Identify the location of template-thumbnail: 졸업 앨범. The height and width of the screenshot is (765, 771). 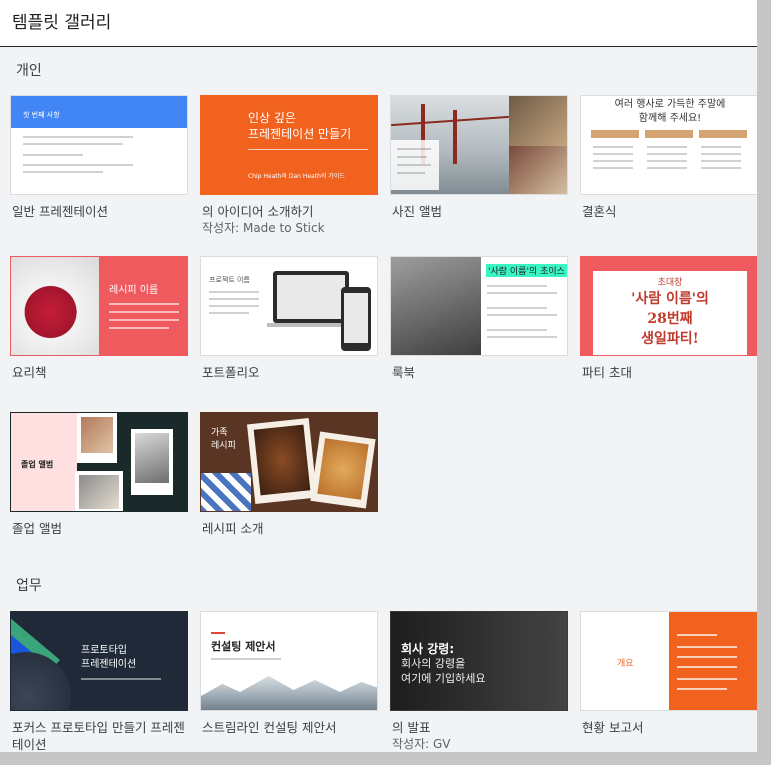
(99, 462).